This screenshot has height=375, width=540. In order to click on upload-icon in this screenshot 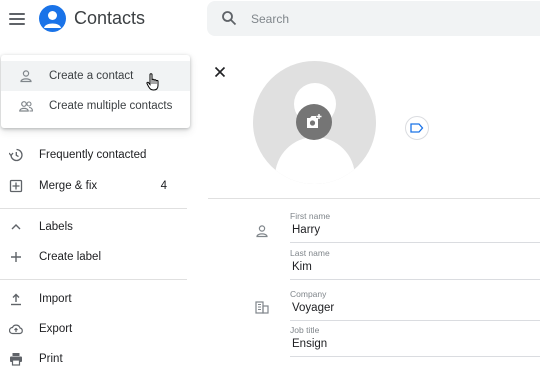, I will do `click(16, 299)`.